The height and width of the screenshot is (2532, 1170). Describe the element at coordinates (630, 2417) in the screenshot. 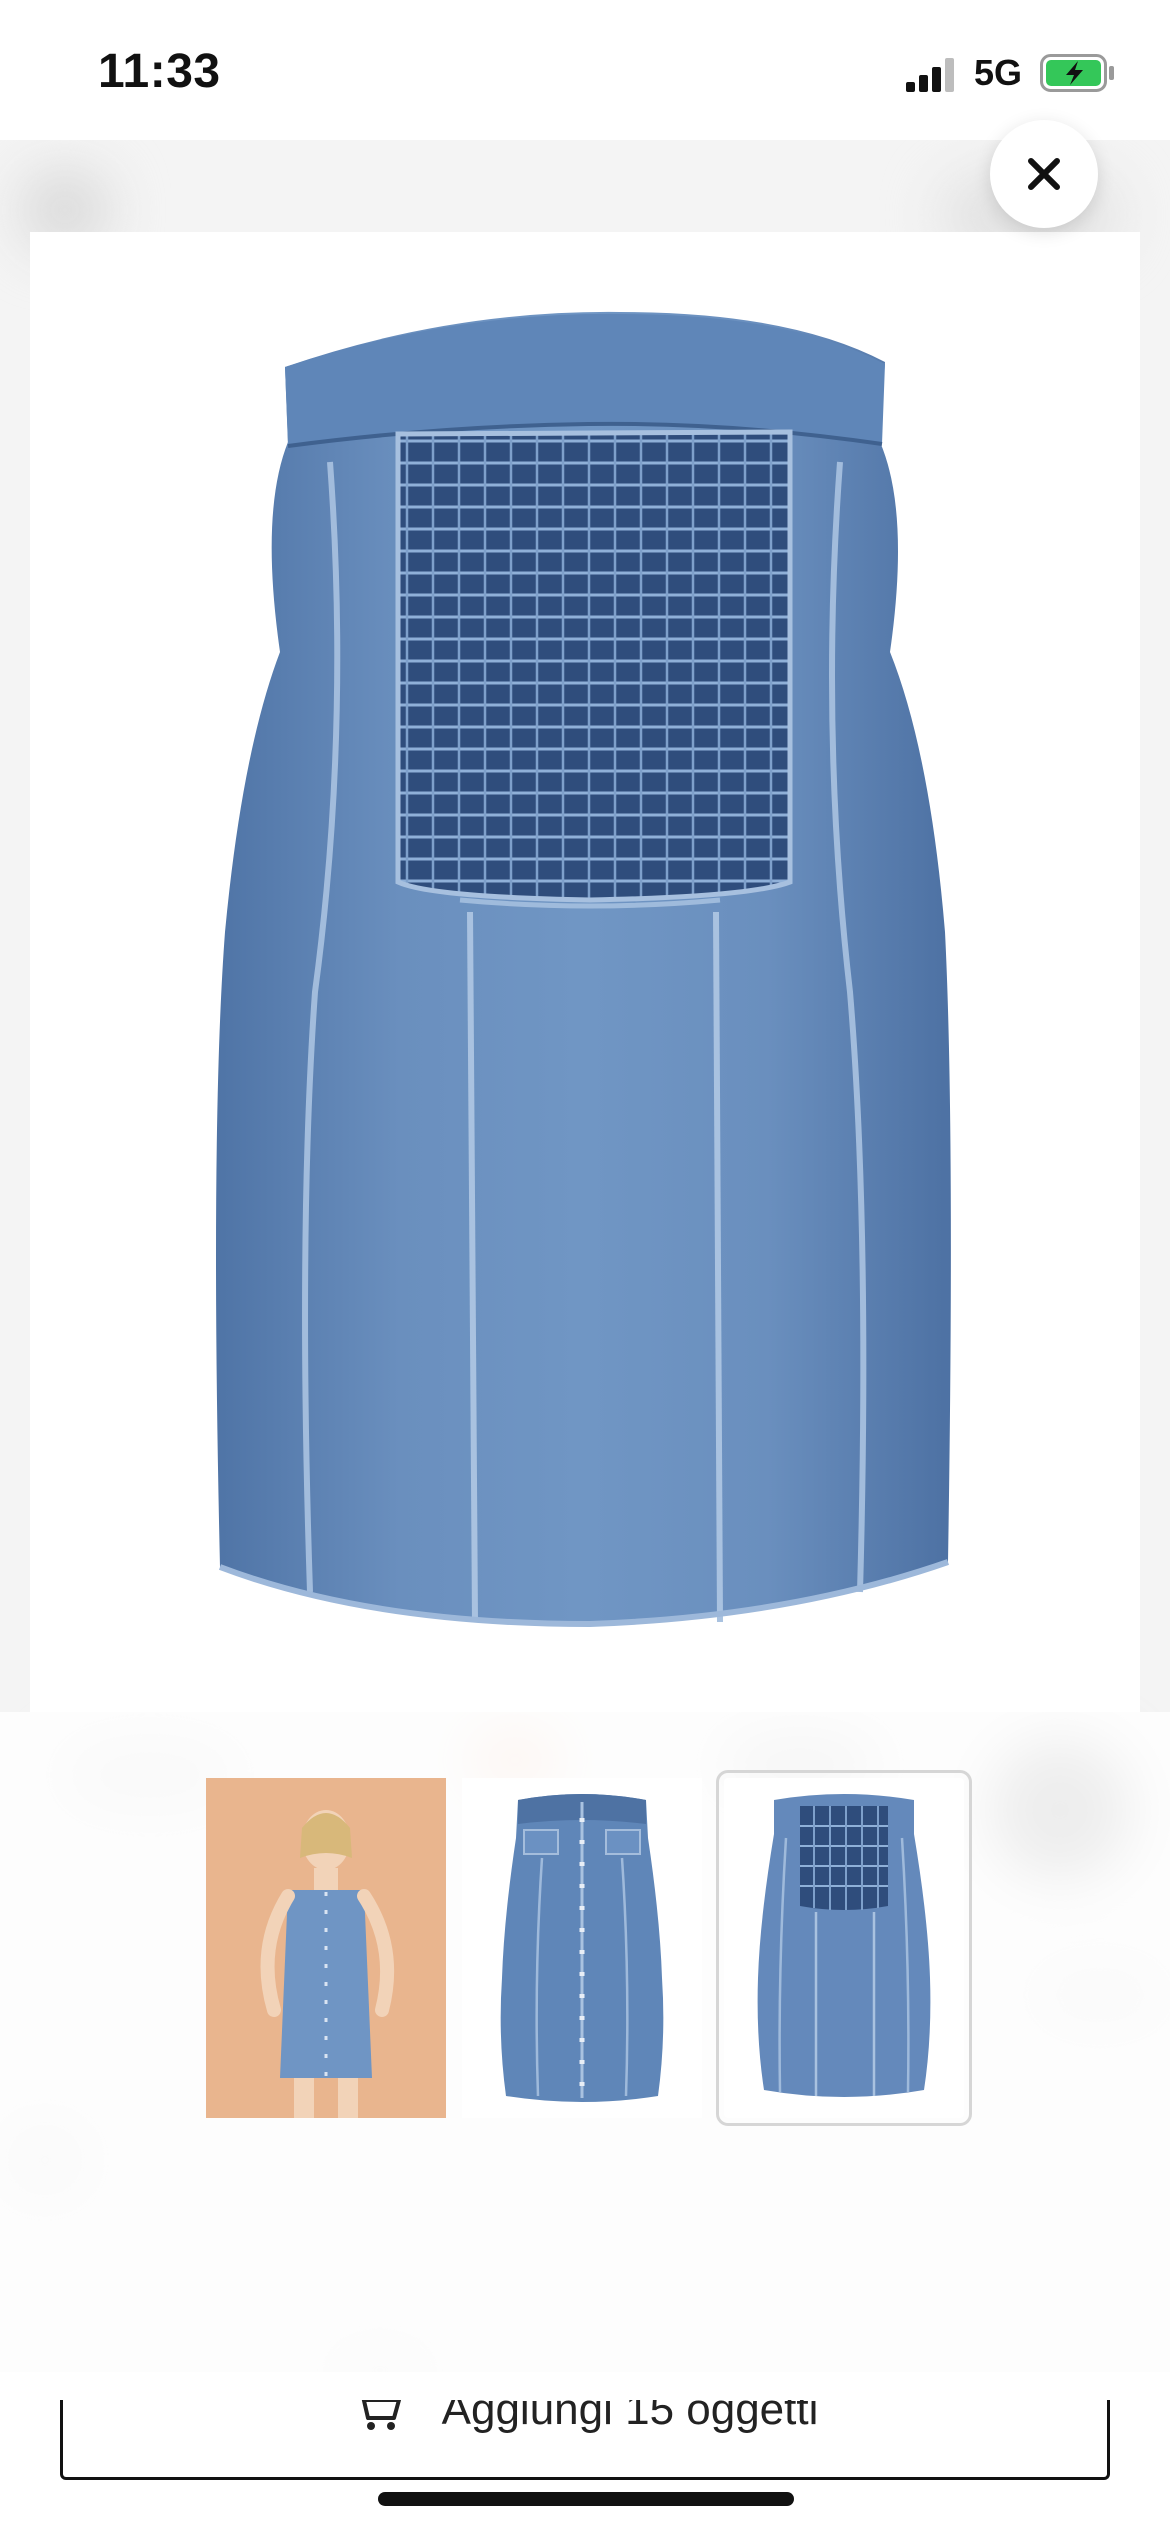

I see `add-to-cart-label: Aggiungi 15 oggetti` at that location.